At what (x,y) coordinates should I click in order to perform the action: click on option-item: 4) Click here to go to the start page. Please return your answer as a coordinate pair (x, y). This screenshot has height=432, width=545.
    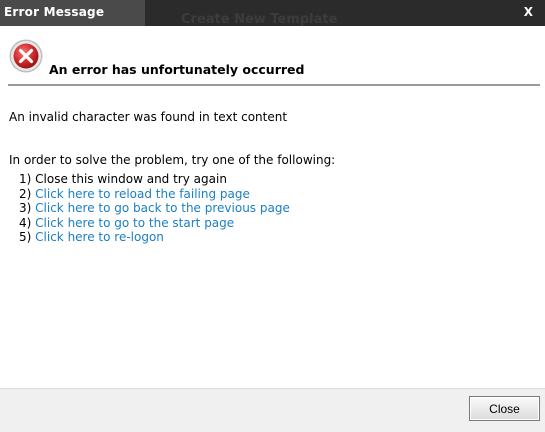
    Looking at the image, I should click on (154, 223).